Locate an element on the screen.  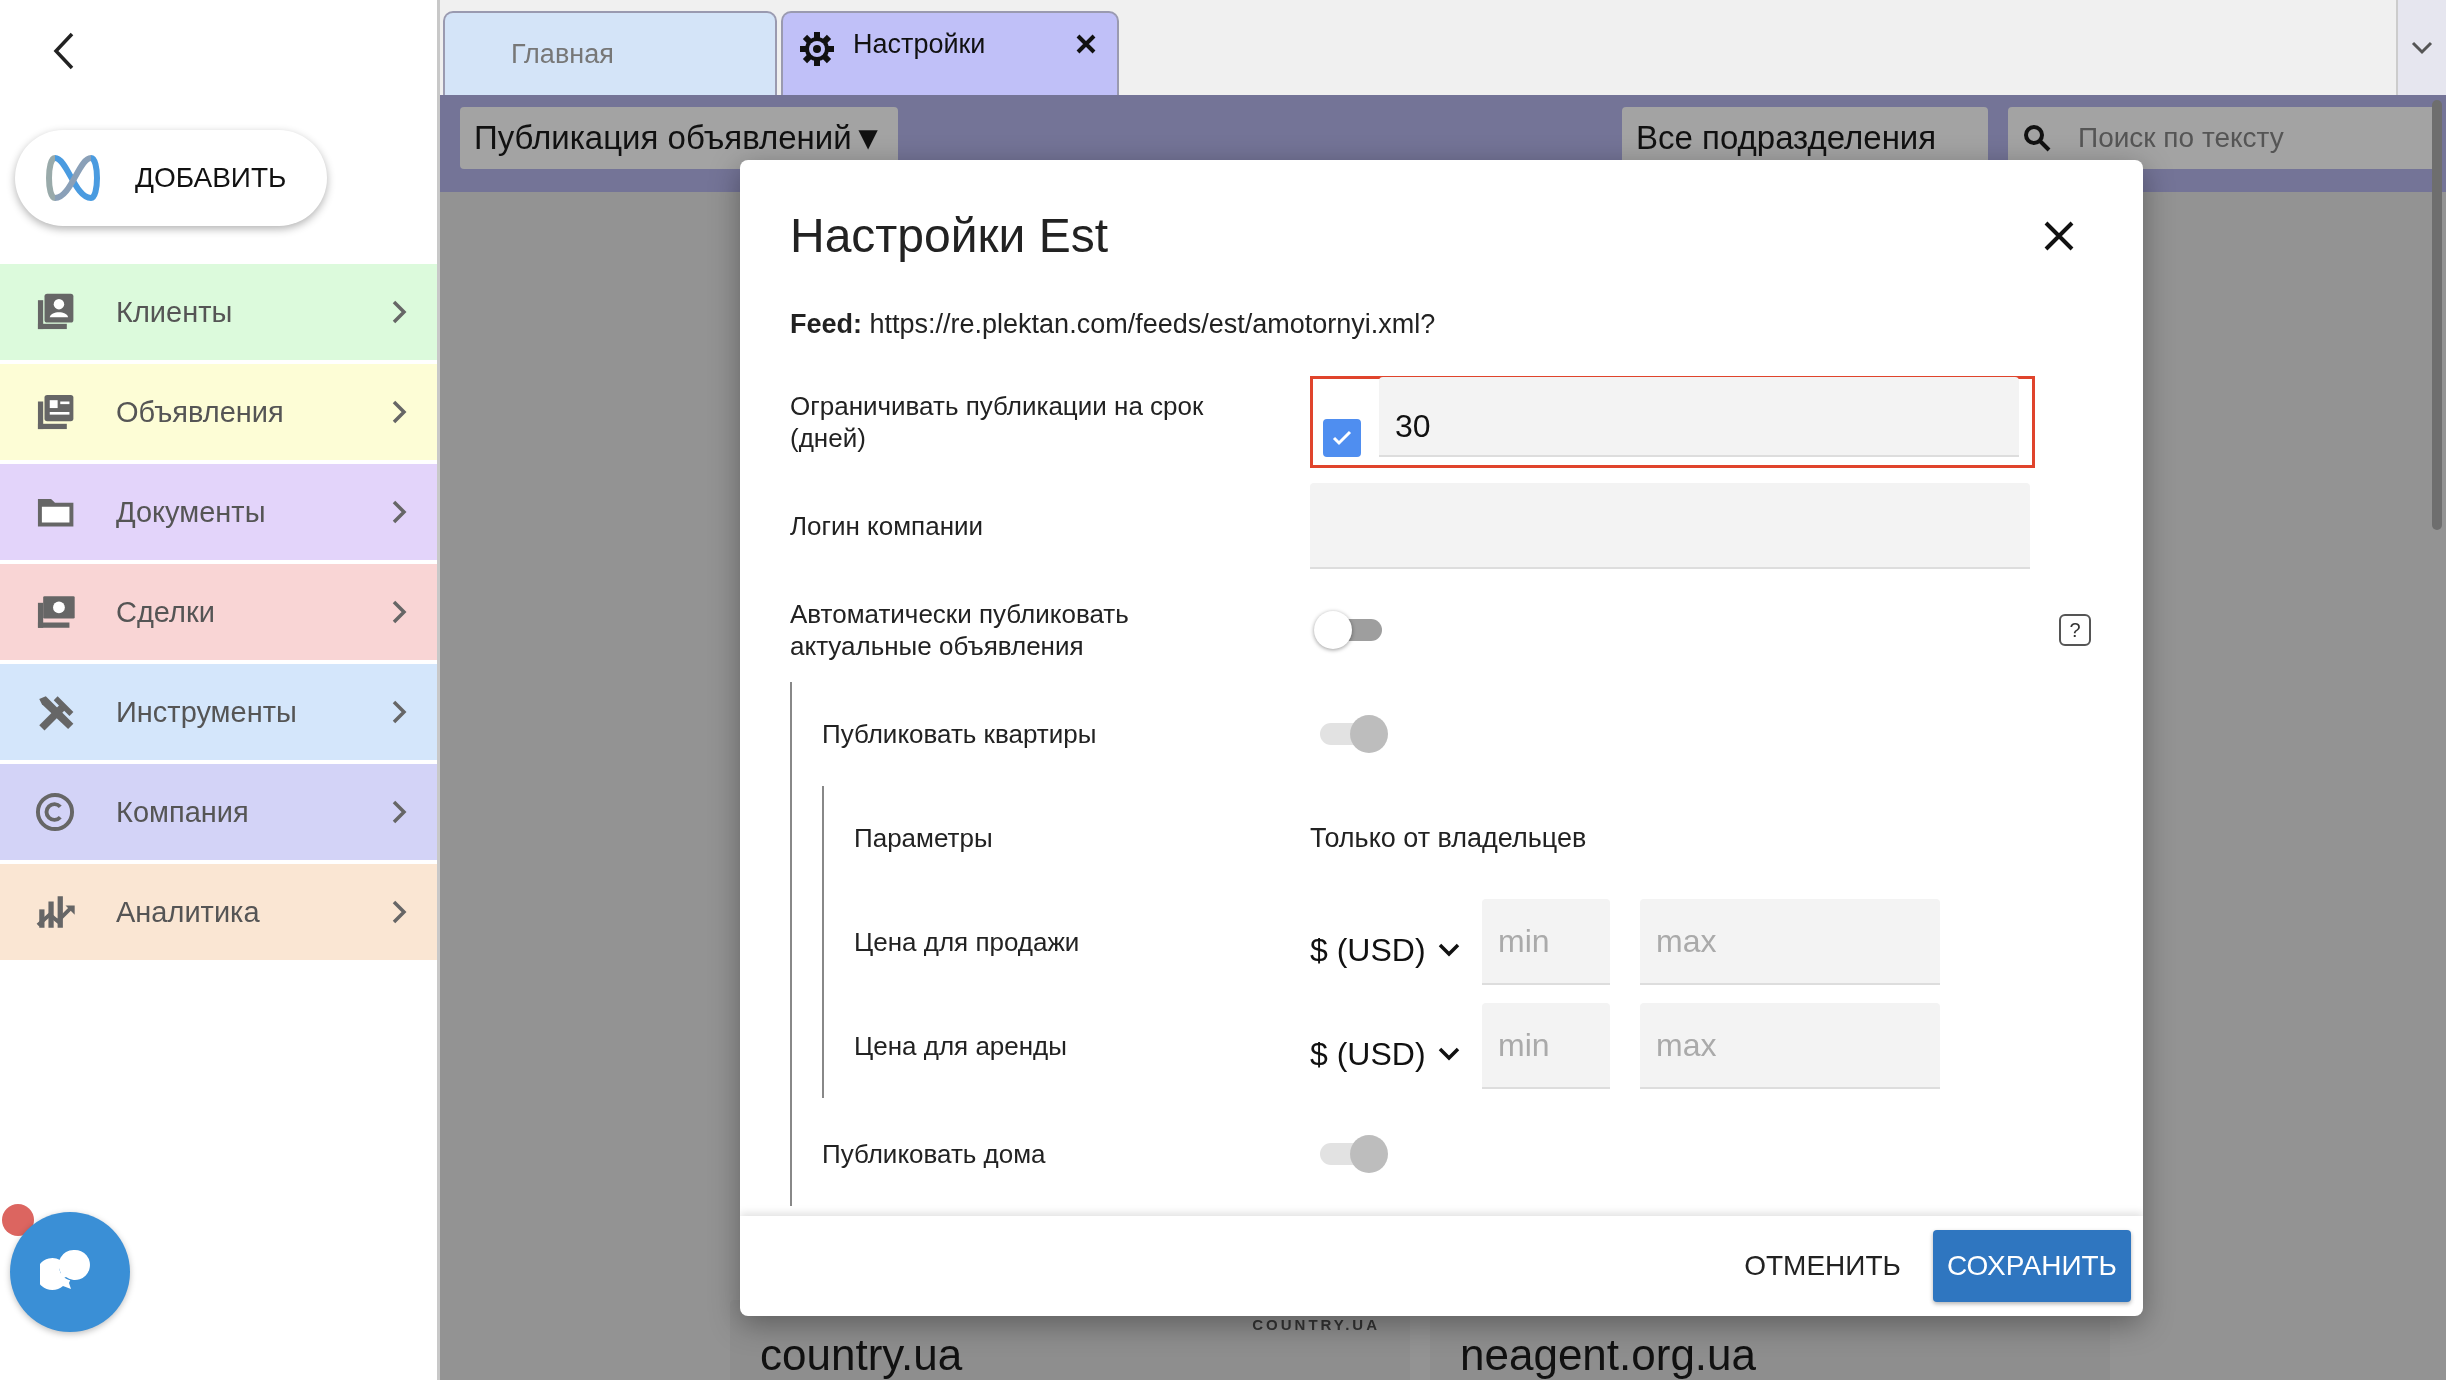
sidebar-item: Сделки is located at coordinates (218, 612).